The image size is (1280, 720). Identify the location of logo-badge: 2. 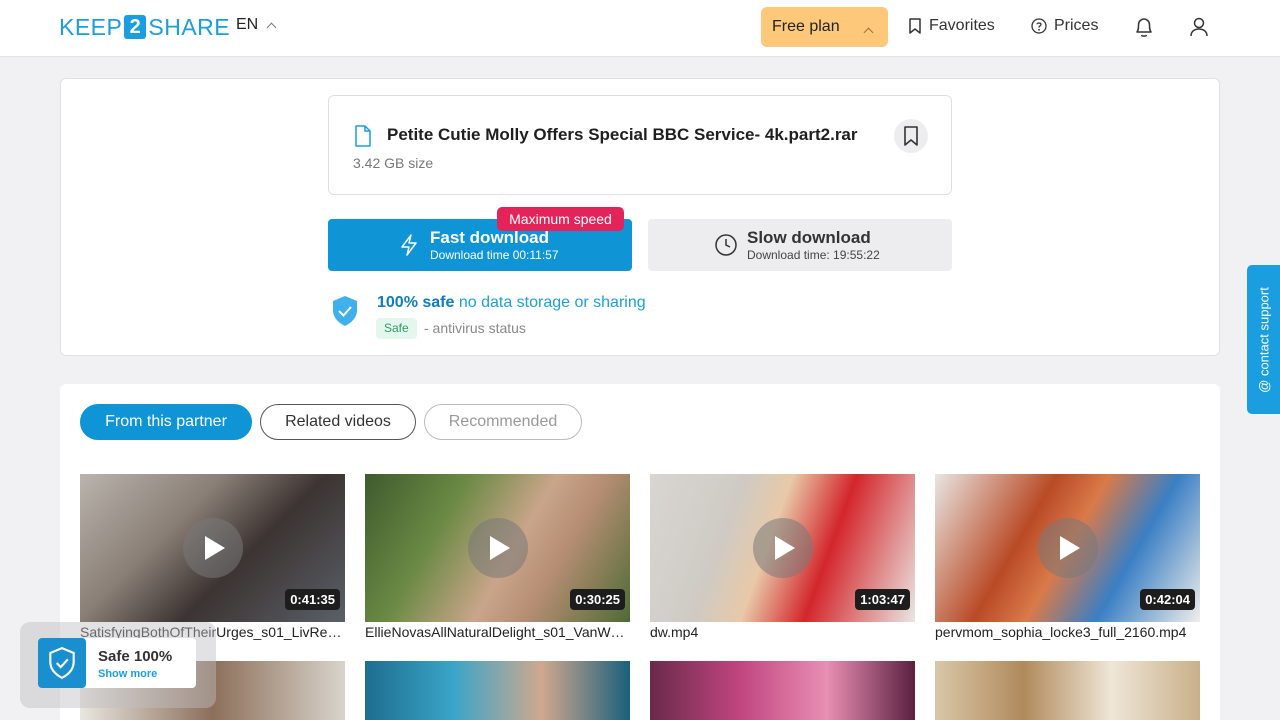
(135, 27).